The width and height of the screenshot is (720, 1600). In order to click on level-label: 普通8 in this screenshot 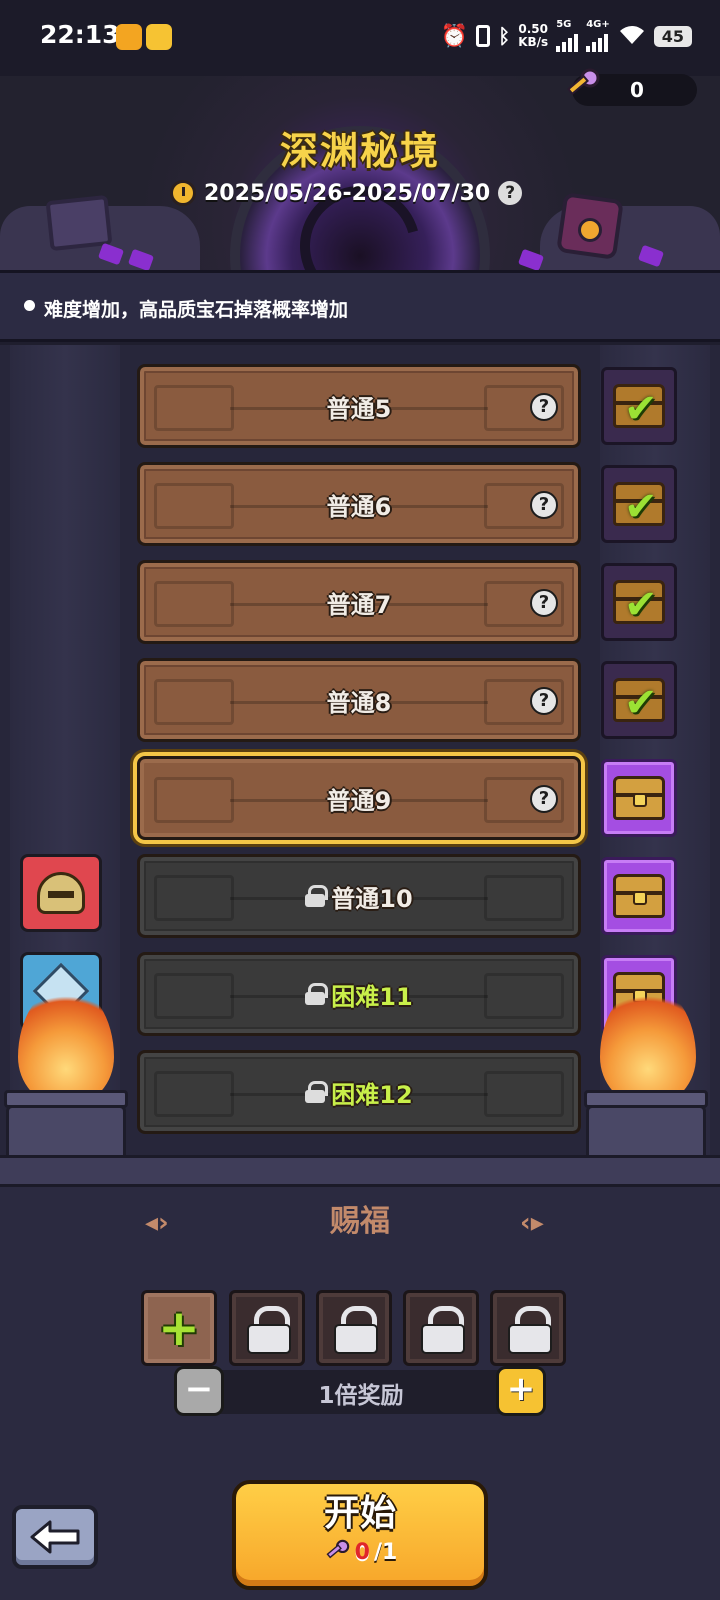, I will do `click(359, 702)`.